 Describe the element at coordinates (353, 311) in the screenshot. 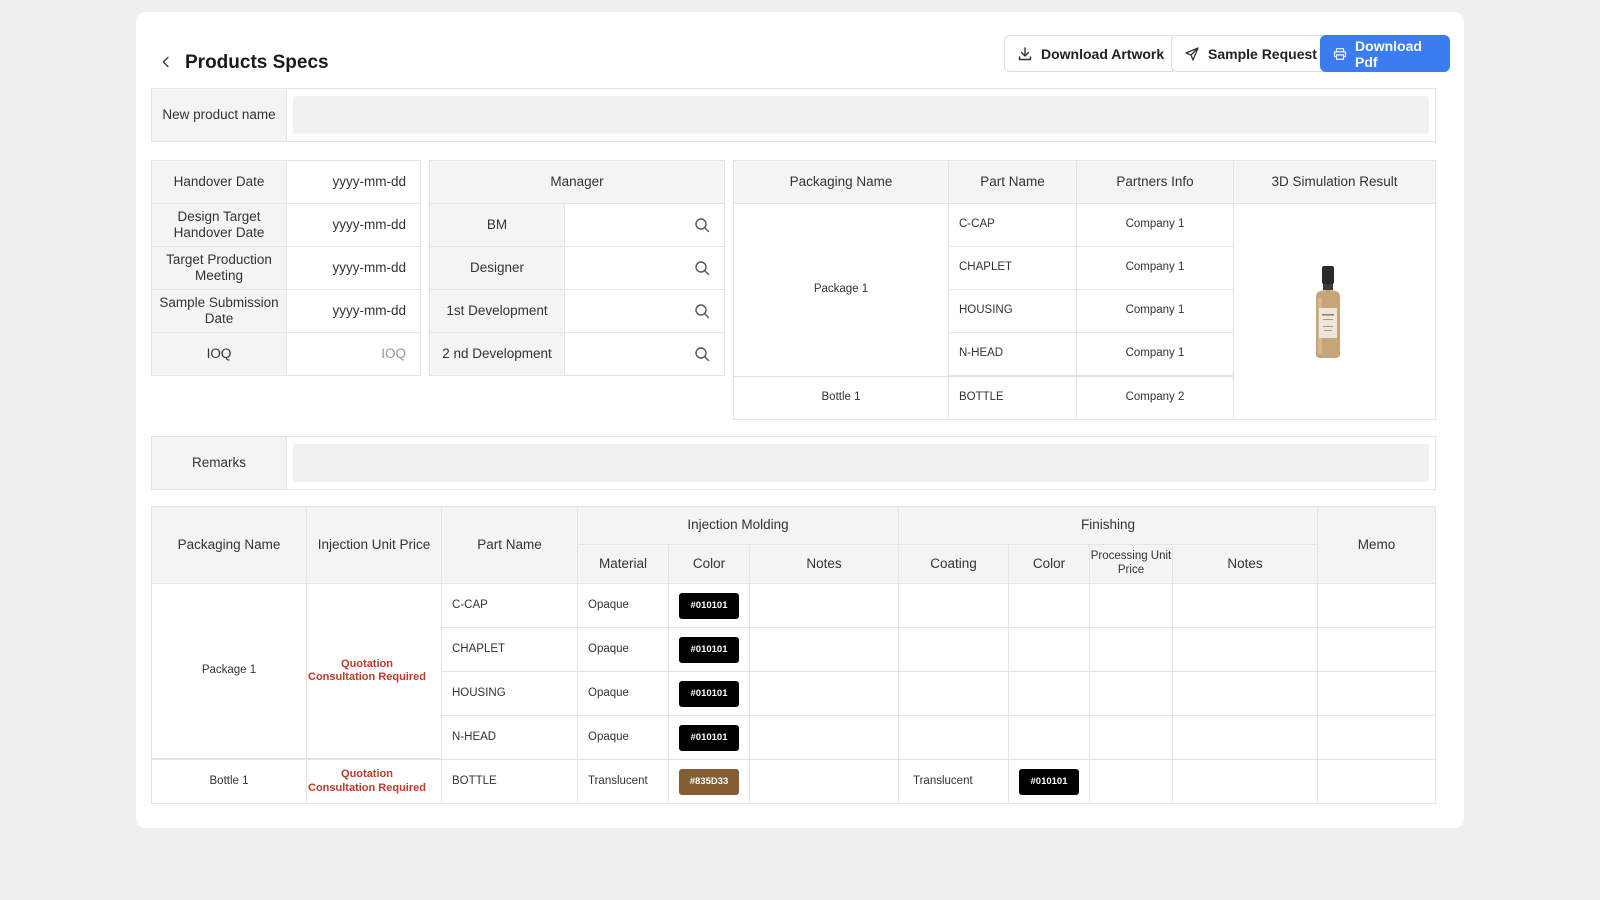

I see `date-field-sample-submission: yyyy-mm-dd` at that location.